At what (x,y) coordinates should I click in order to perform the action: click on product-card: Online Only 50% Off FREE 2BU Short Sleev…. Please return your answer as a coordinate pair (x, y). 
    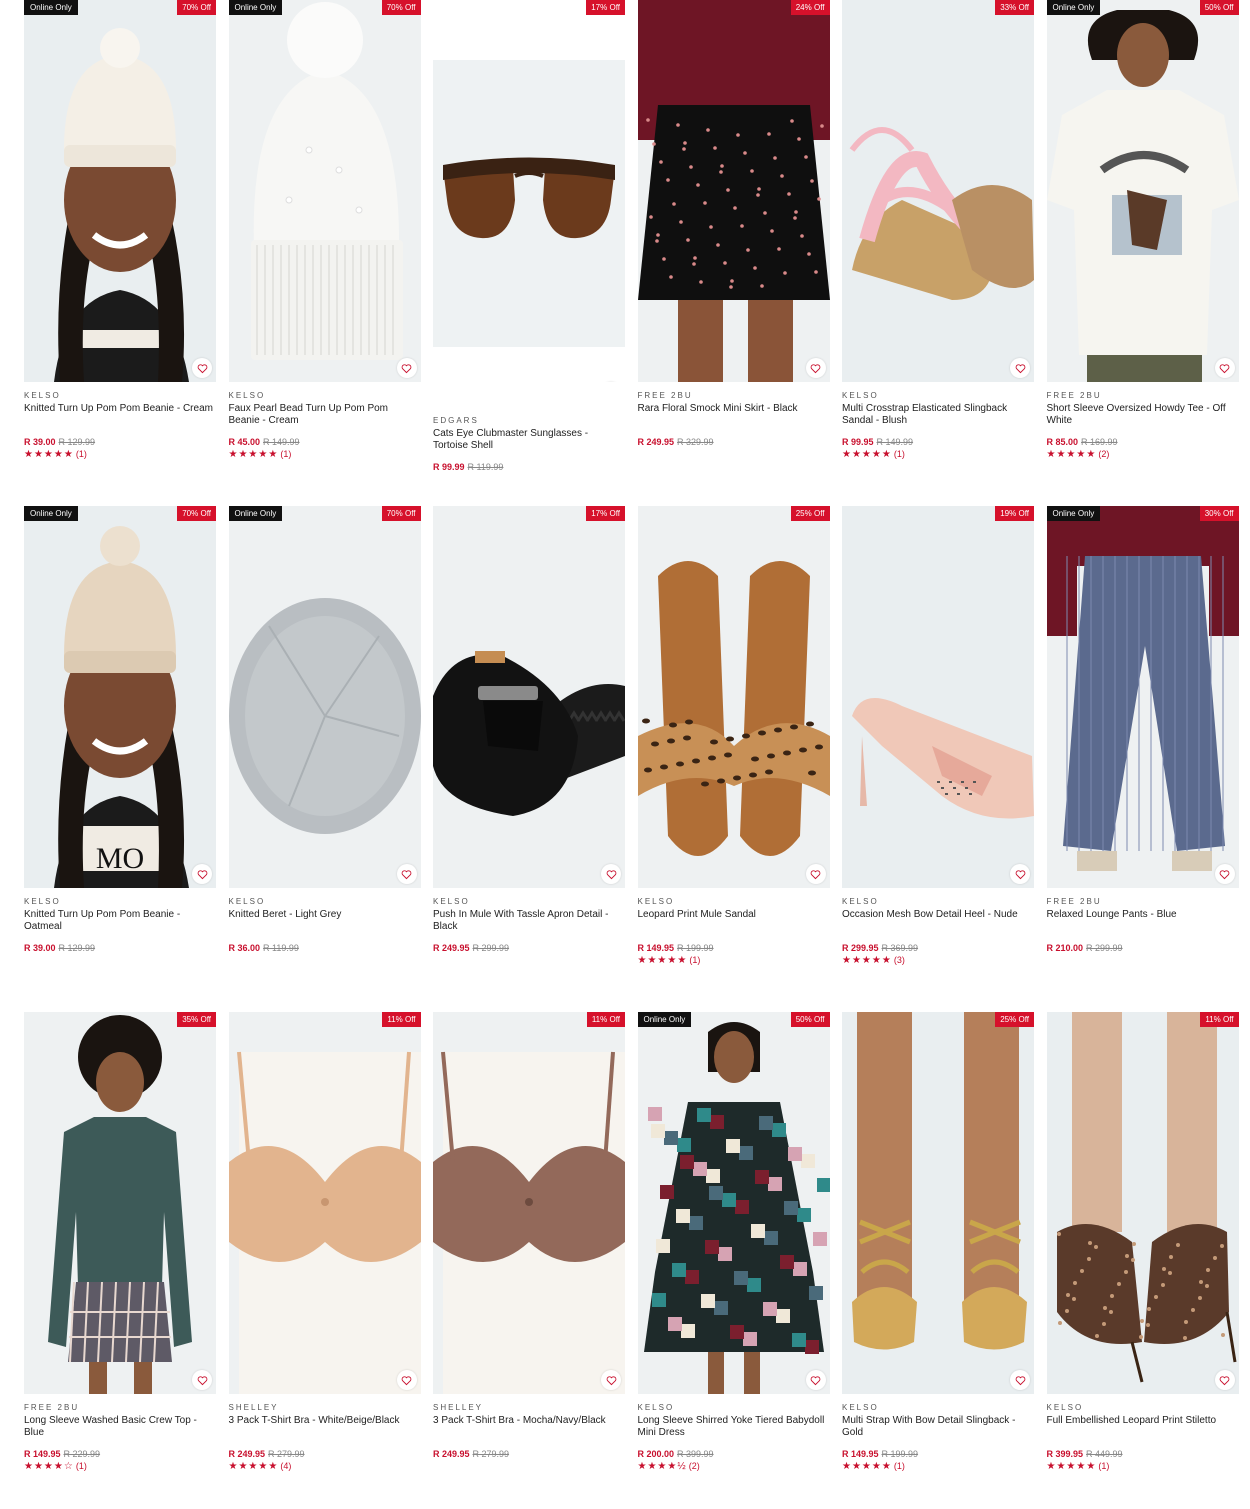
    Looking at the image, I should click on (1142, 230).